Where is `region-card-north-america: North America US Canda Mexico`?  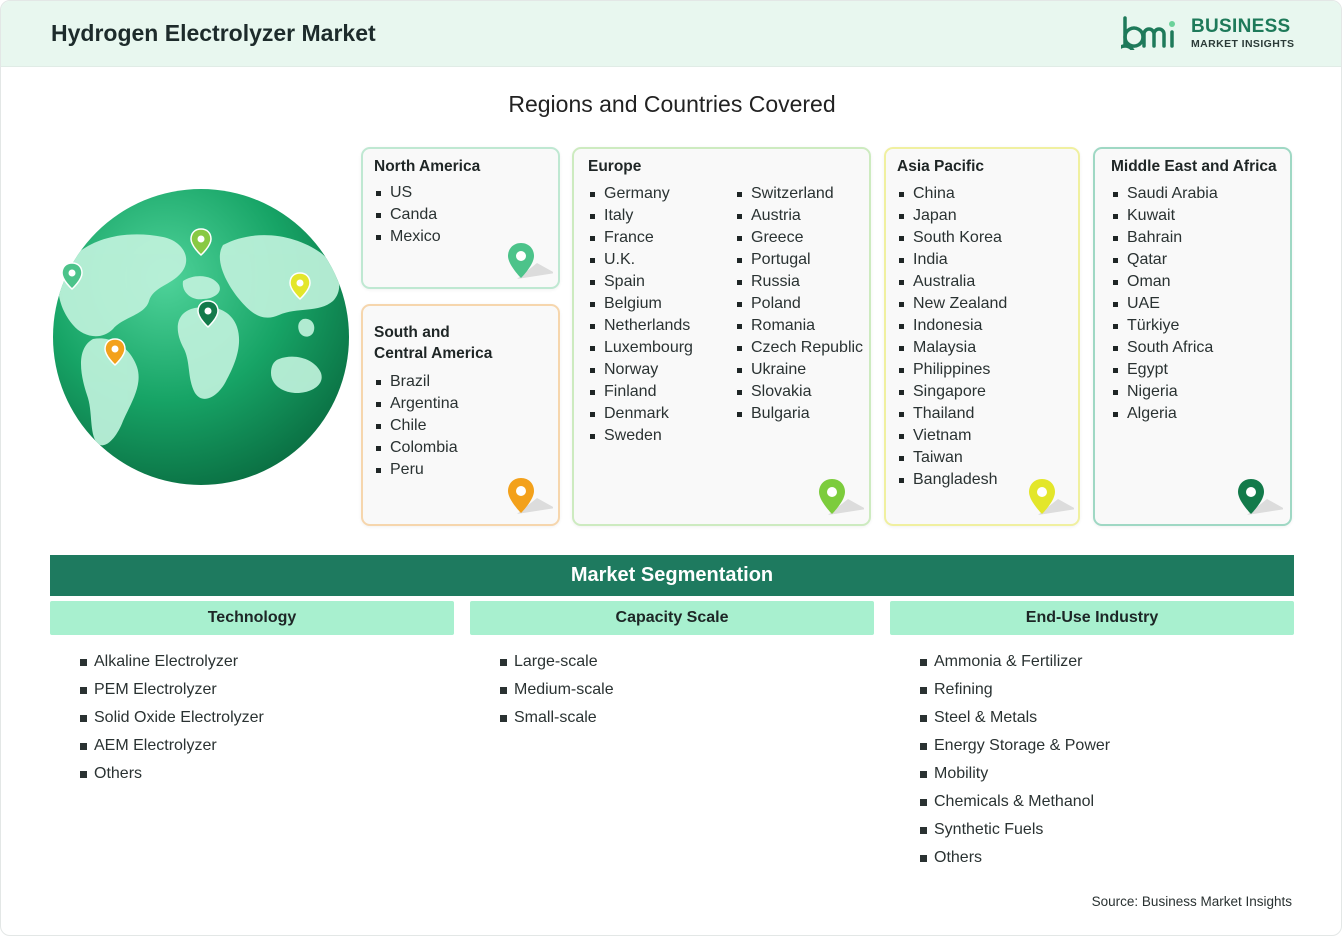
region-card-north-america: North America US Canda Mexico is located at coordinates (460, 218).